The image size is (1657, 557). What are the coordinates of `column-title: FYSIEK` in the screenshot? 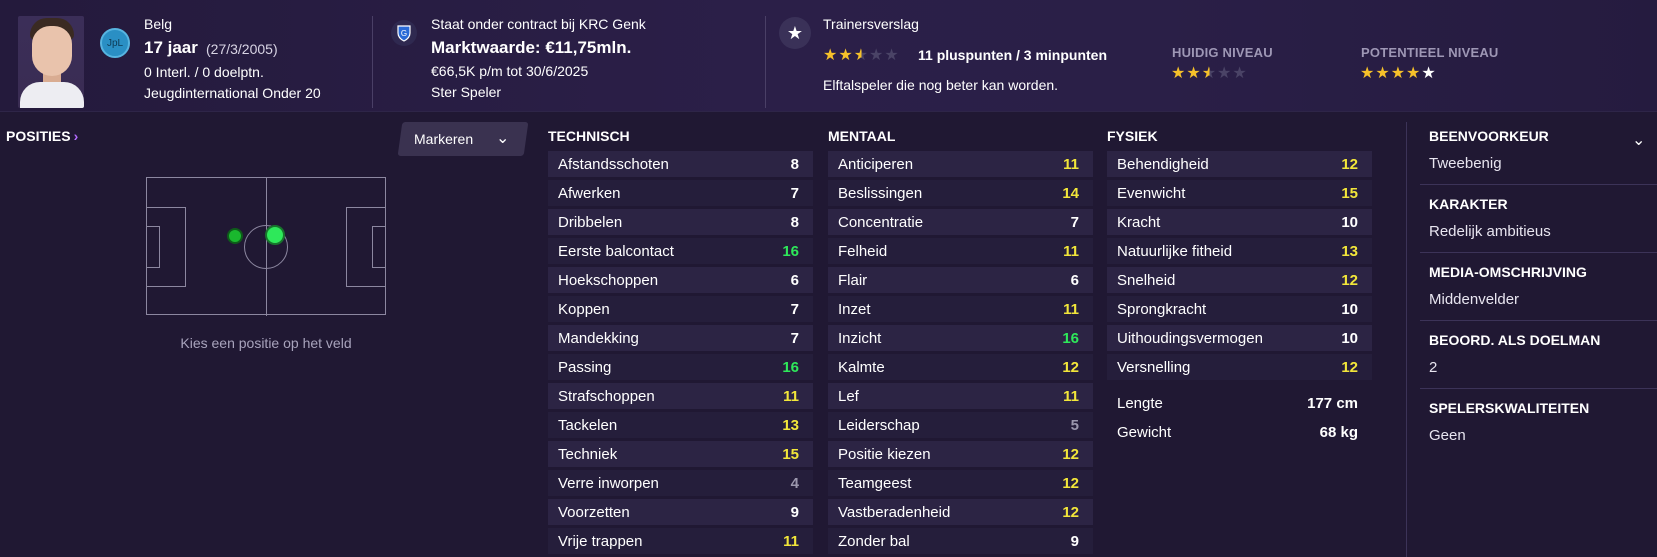 It's located at (1132, 136).